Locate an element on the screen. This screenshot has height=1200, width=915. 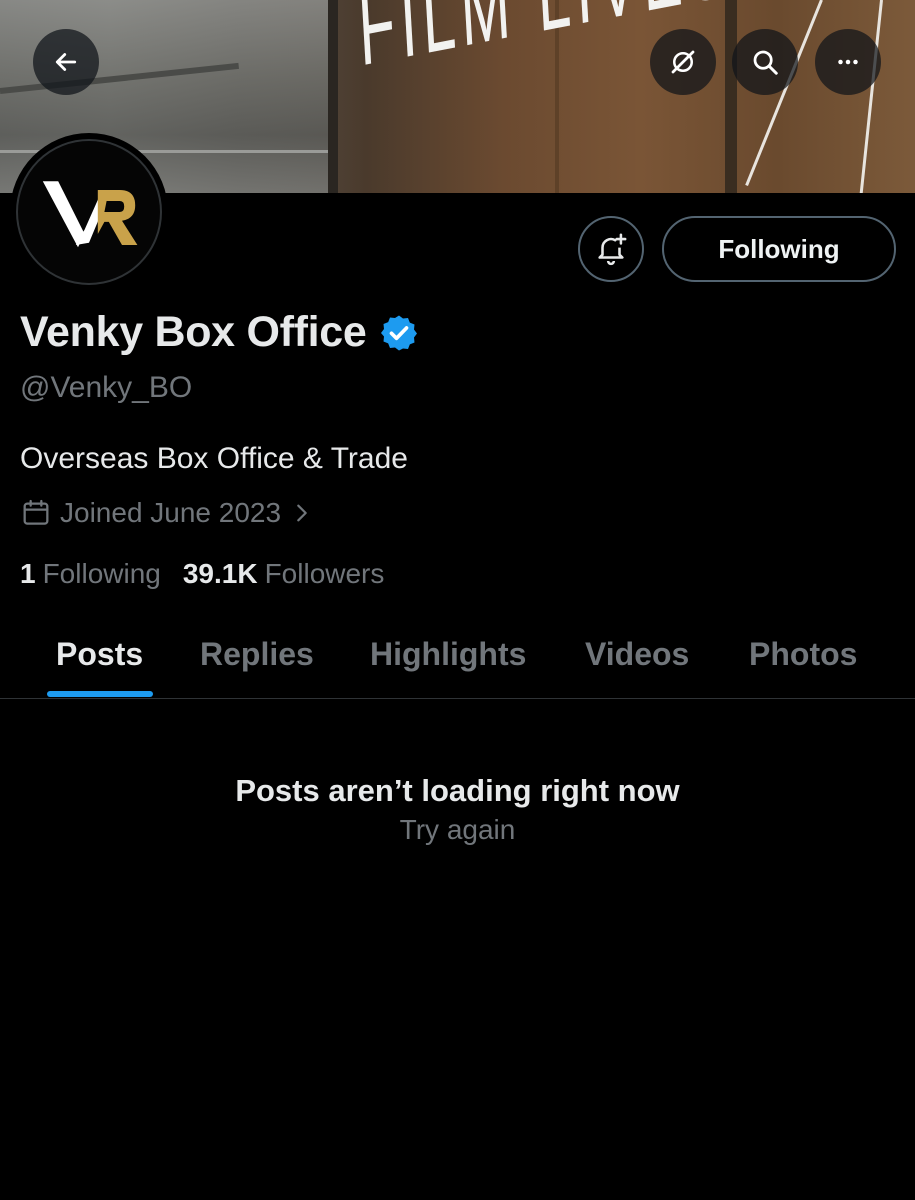
tab-highlights: Highlights is located at coordinates (448, 654).